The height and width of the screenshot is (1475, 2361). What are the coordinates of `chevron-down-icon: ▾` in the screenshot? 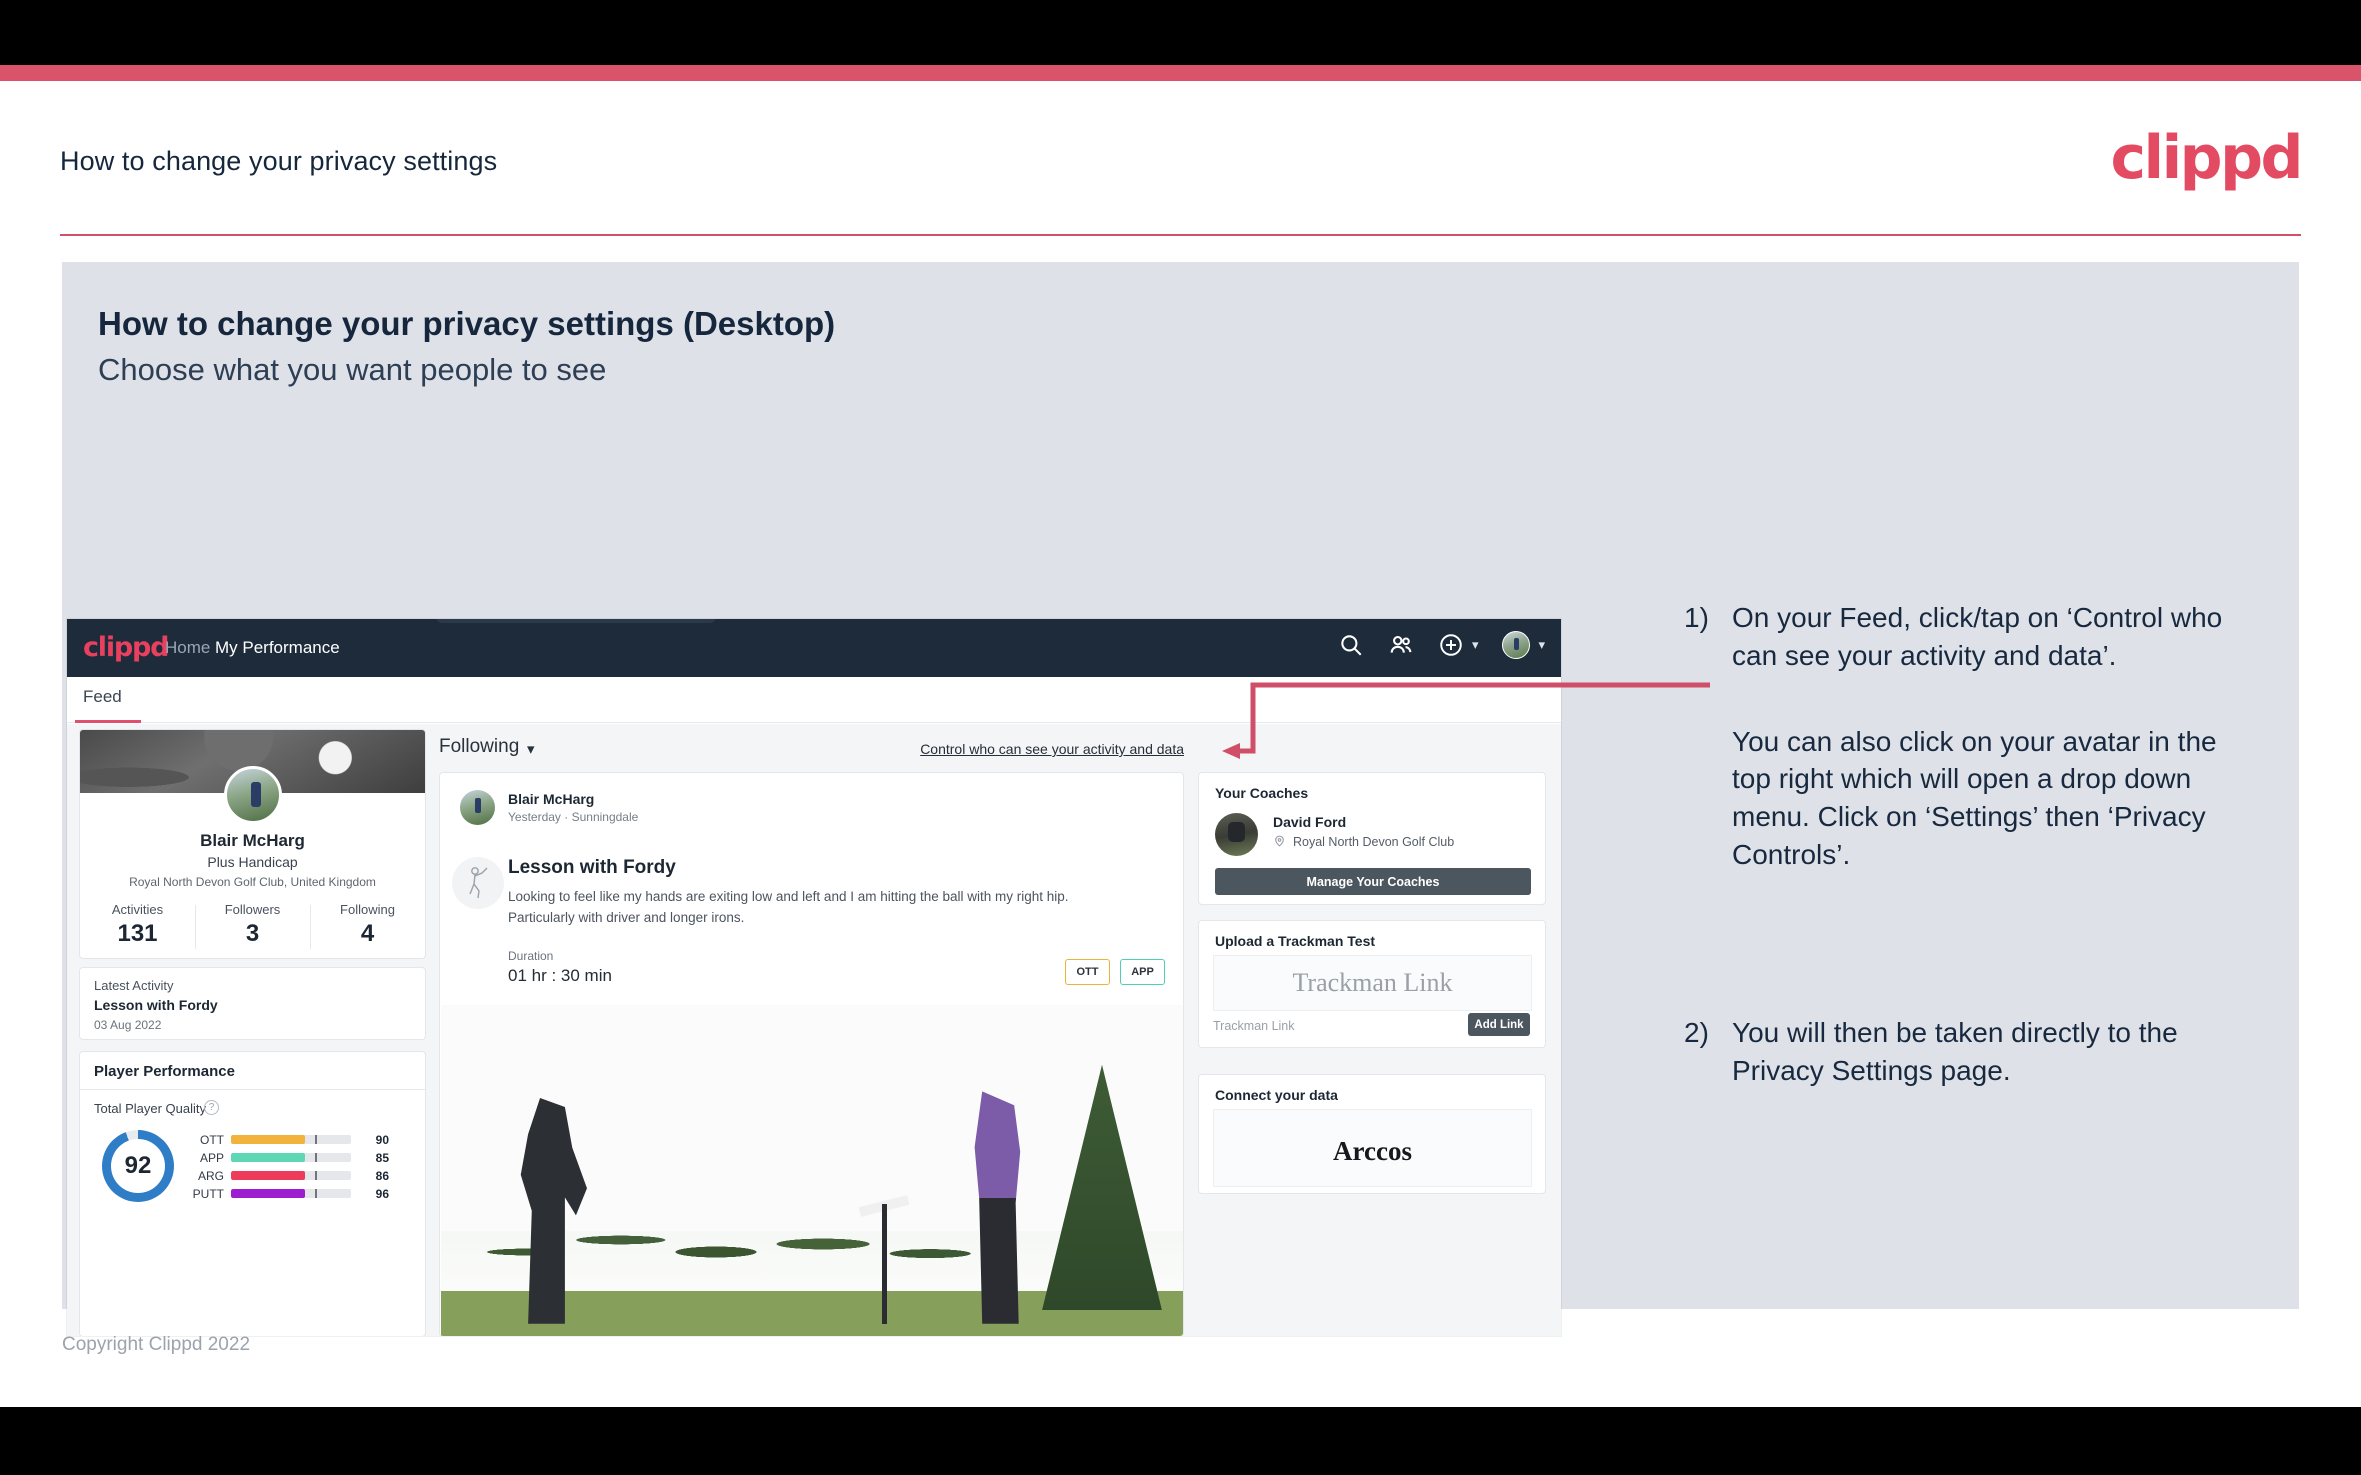 It's located at (531, 749).